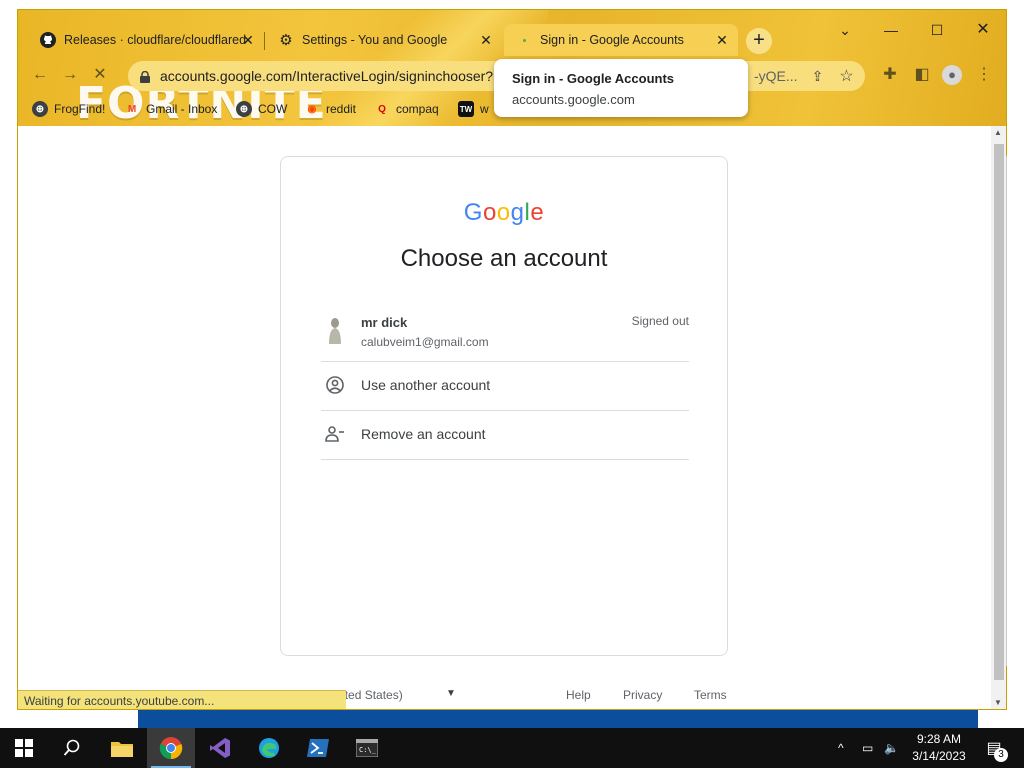 The image size is (1024, 768). What do you see at coordinates (335, 331) in the screenshot?
I see `avatar` at bounding box center [335, 331].